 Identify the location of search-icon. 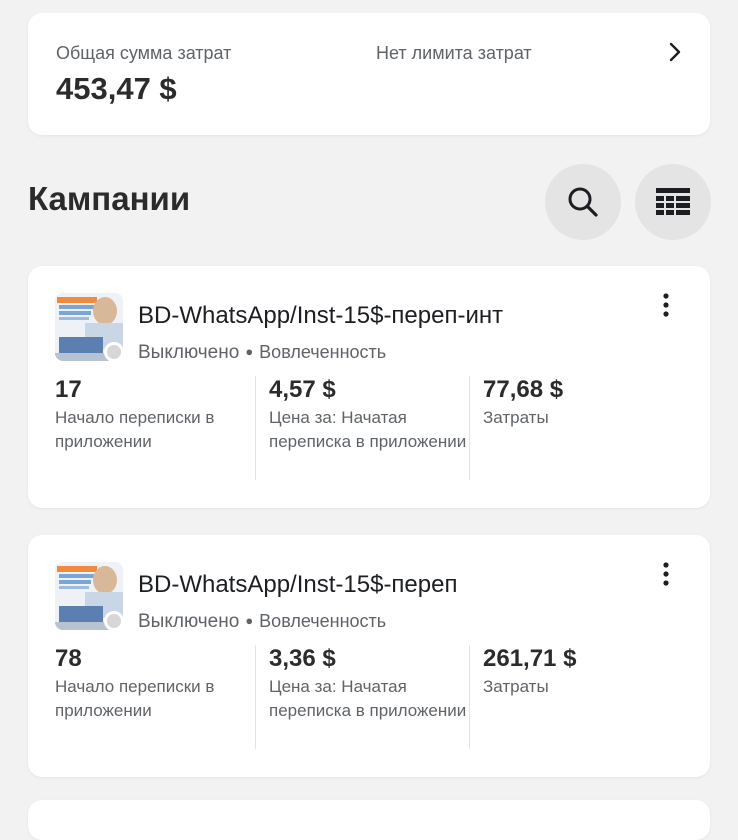
(583, 202).